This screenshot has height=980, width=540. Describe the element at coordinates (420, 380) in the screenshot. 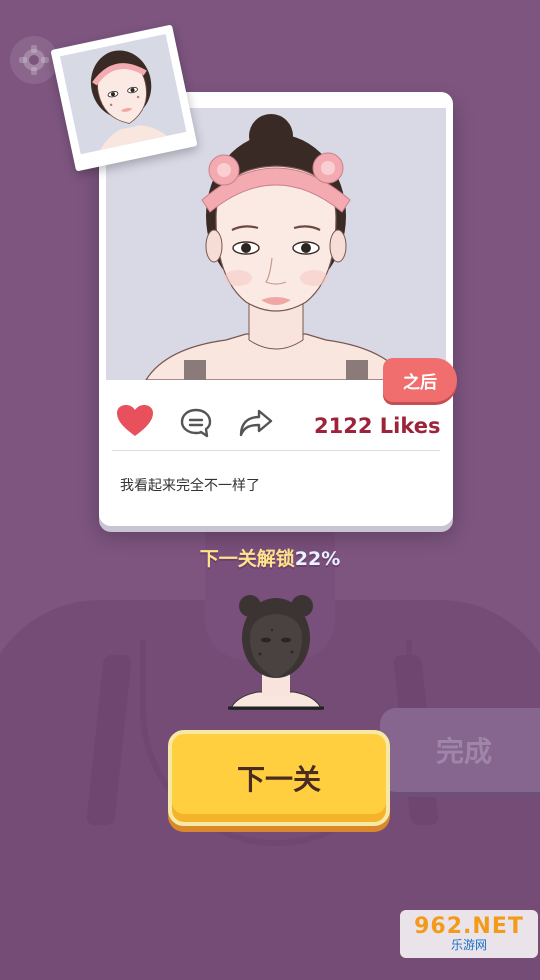

I see `after-tag: 之后` at that location.